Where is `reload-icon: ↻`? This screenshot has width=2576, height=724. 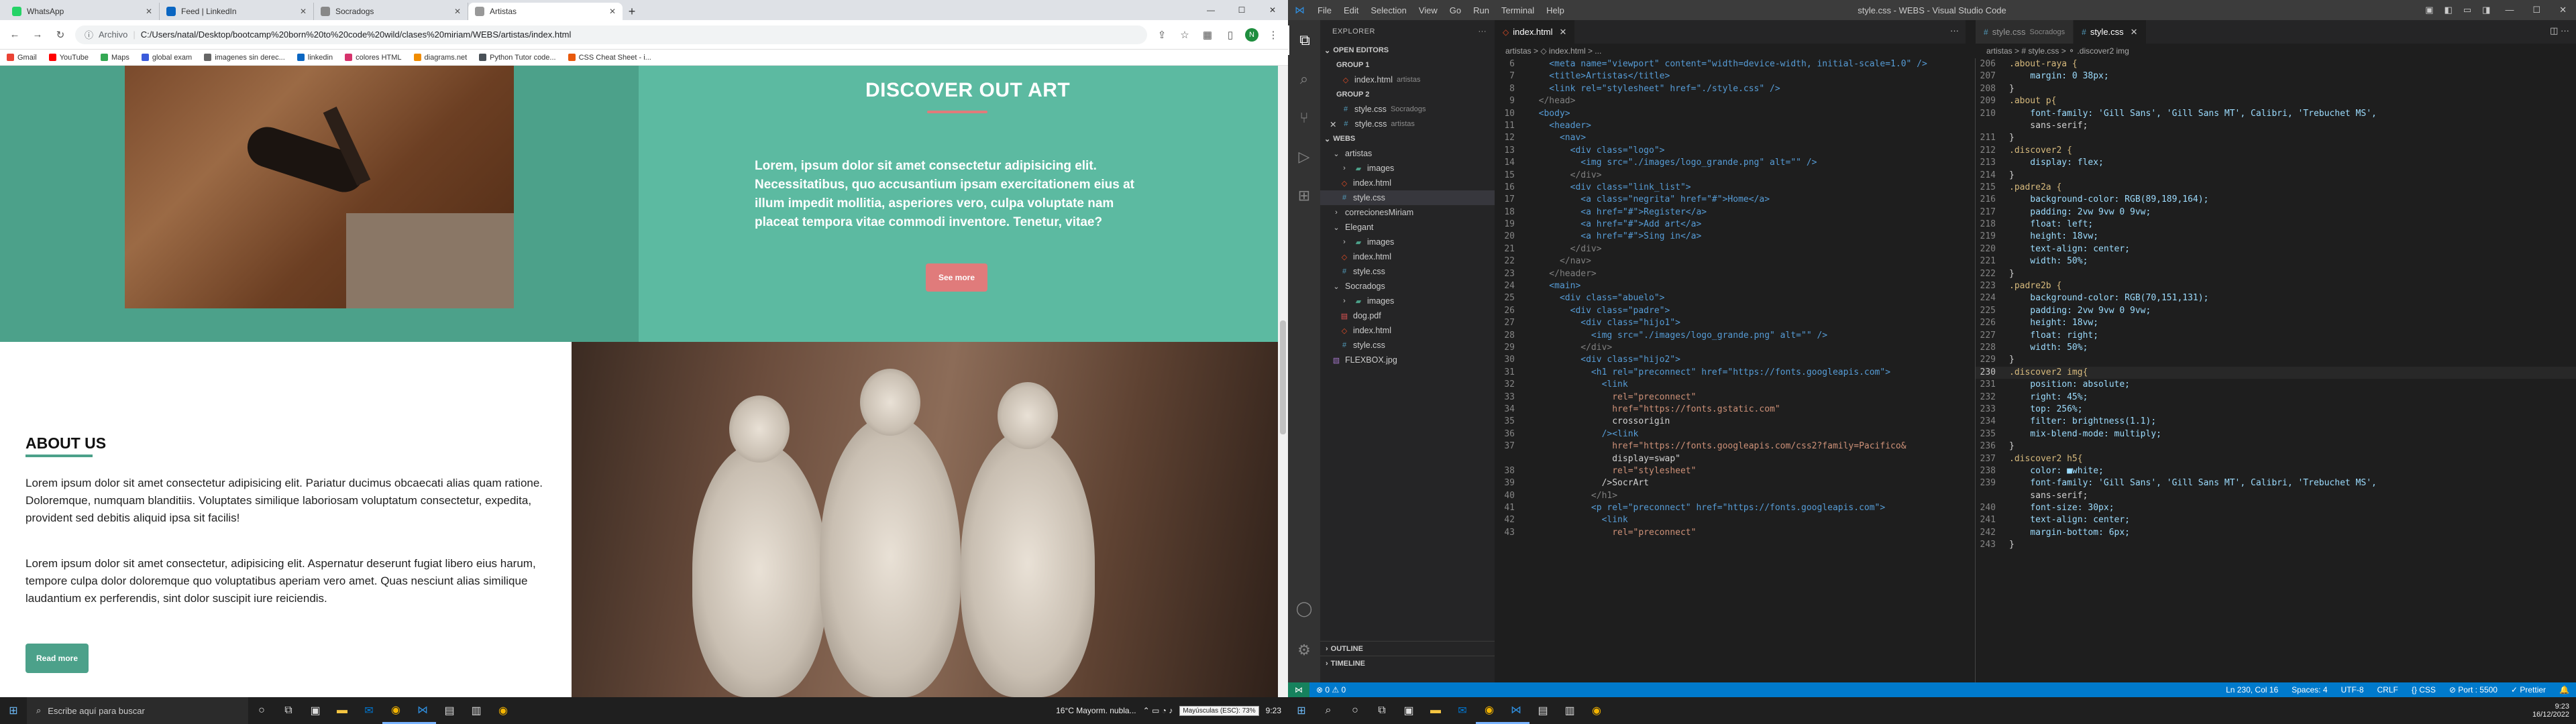 reload-icon: ↻ is located at coordinates (60, 35).